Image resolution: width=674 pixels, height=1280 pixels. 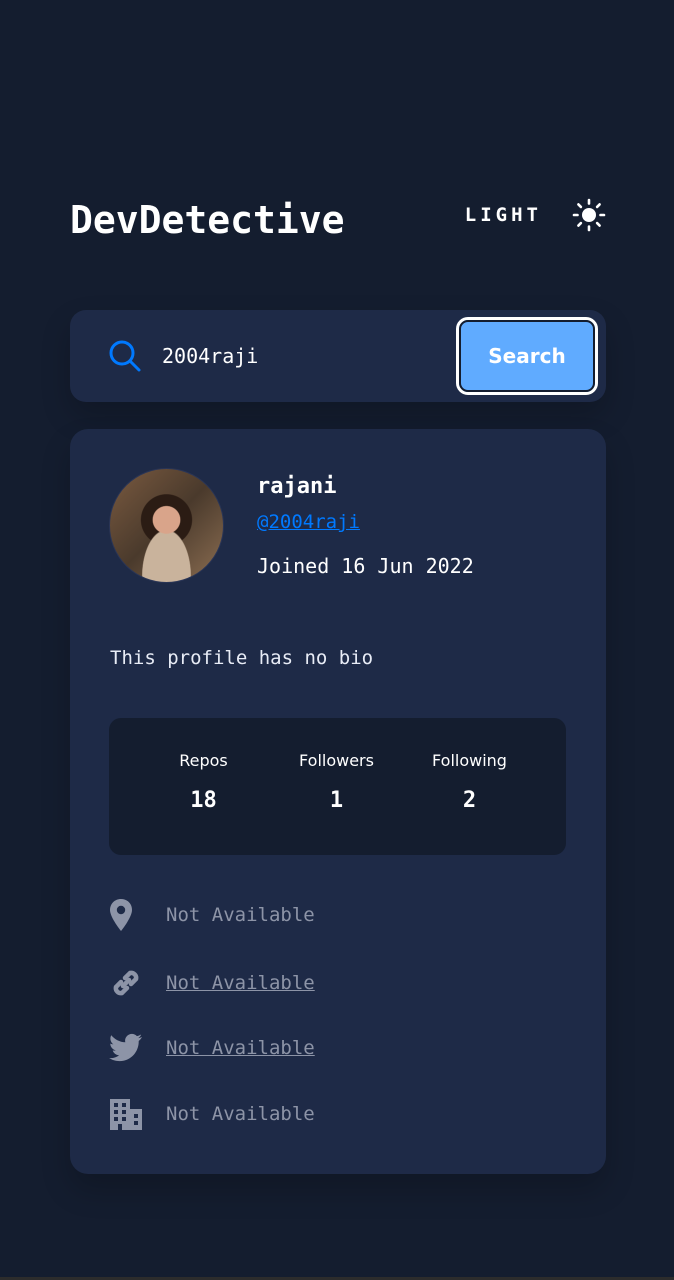 I want to click on building-icon, so click(x=137, y=1114).